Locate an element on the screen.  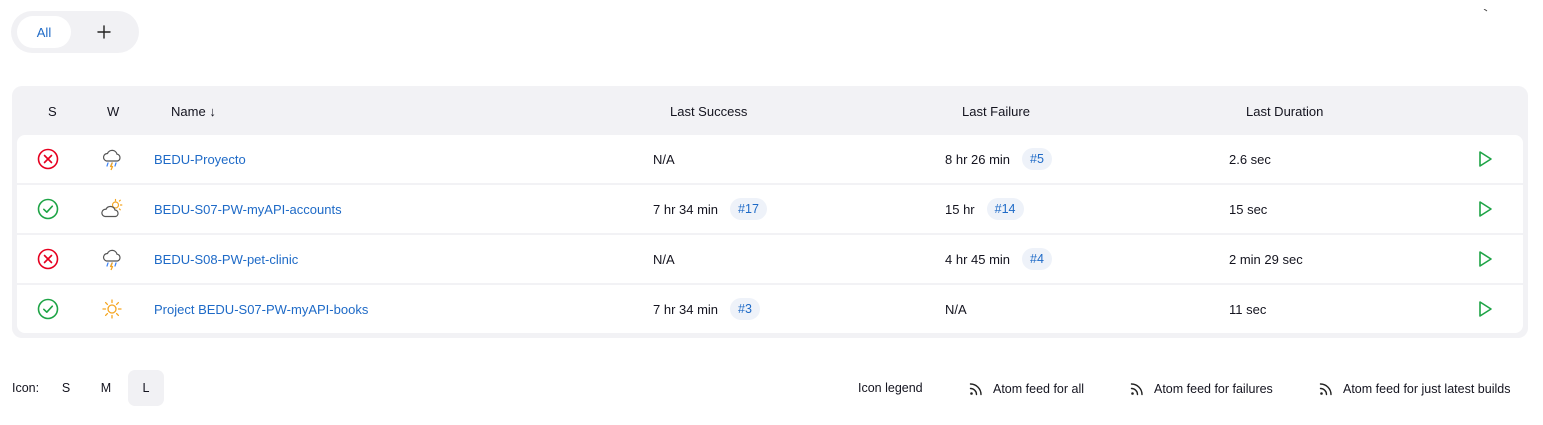
build-badge: #3 is located at coordinates (745, 309).